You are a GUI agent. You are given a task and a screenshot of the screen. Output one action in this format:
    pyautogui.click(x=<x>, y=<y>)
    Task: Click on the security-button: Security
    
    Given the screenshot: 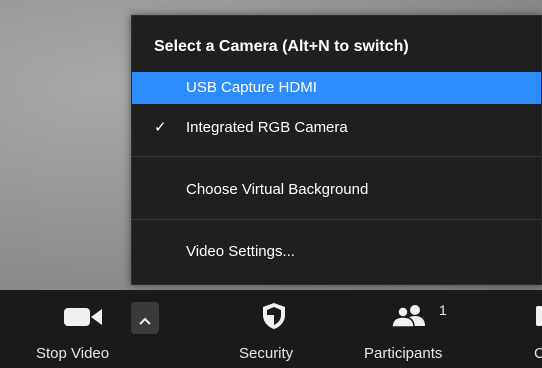 What is the action you would take?
    pyautogui.click(x=275, y=329)
    